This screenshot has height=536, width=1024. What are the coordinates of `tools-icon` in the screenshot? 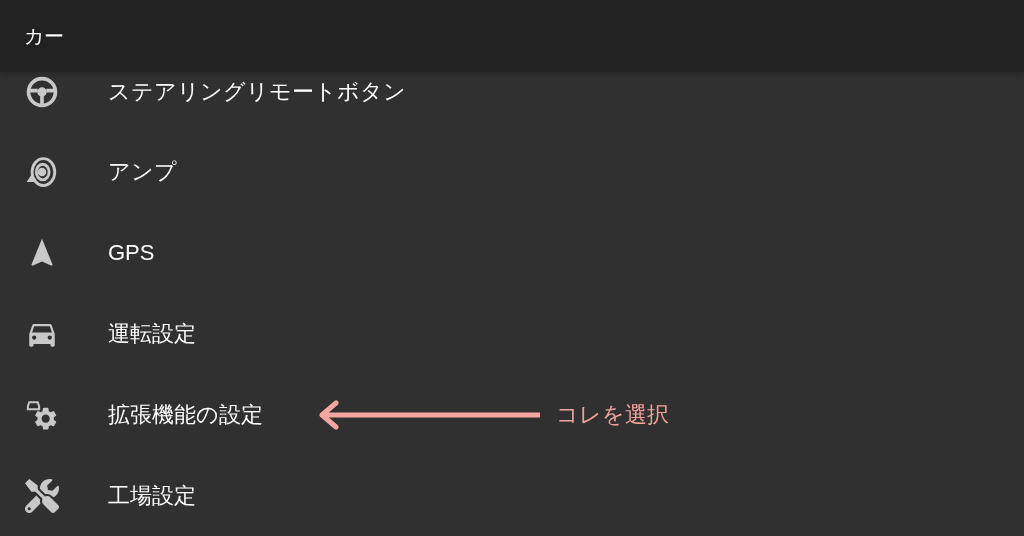 It's located at (42, 495).